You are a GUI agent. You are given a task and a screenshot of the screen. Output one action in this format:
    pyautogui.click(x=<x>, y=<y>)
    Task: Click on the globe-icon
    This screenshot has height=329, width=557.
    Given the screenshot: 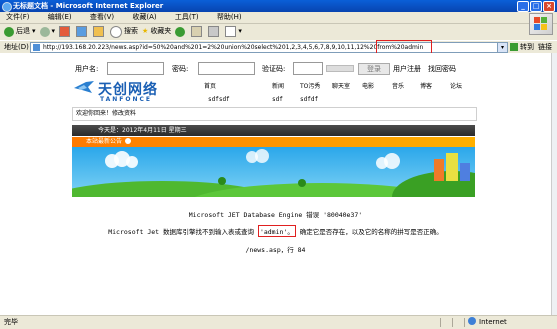 What is the action you would take?
    pyautogui.click(x=472, y=321)
    